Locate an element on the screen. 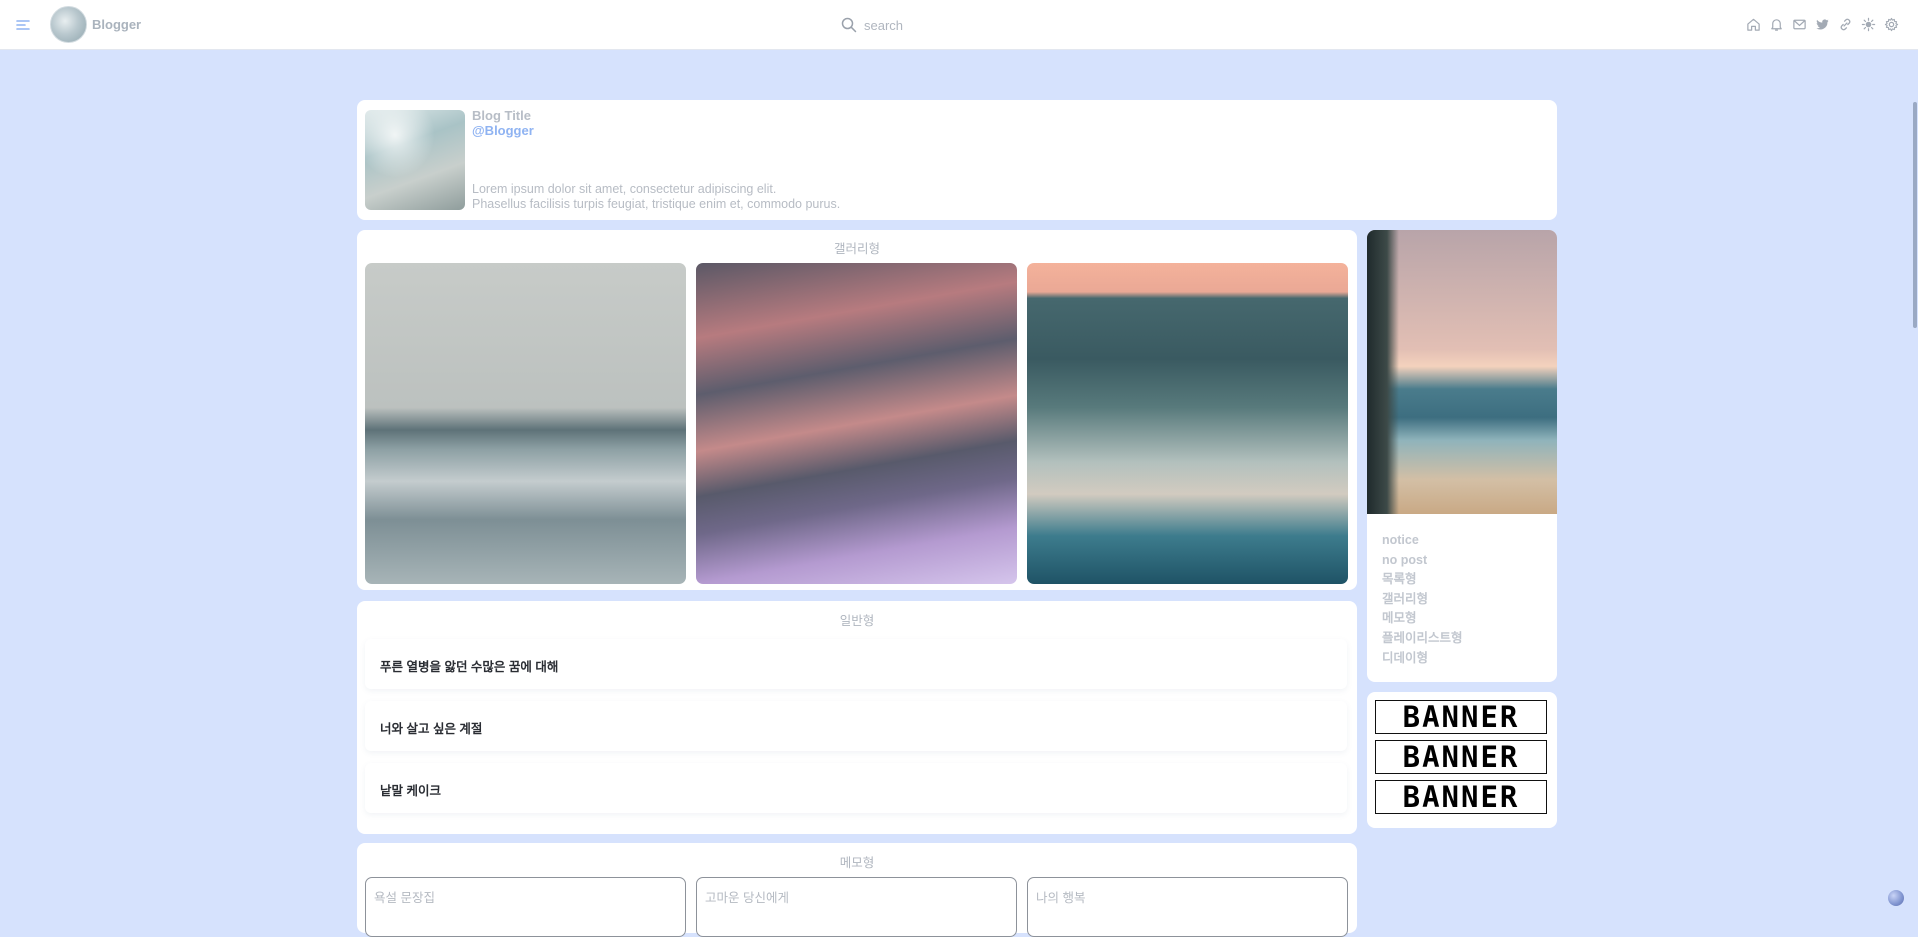 This screenshot has width=1918, height=937. memo-card-title: 욕설 문장집 is located at coordinates (404, 898).